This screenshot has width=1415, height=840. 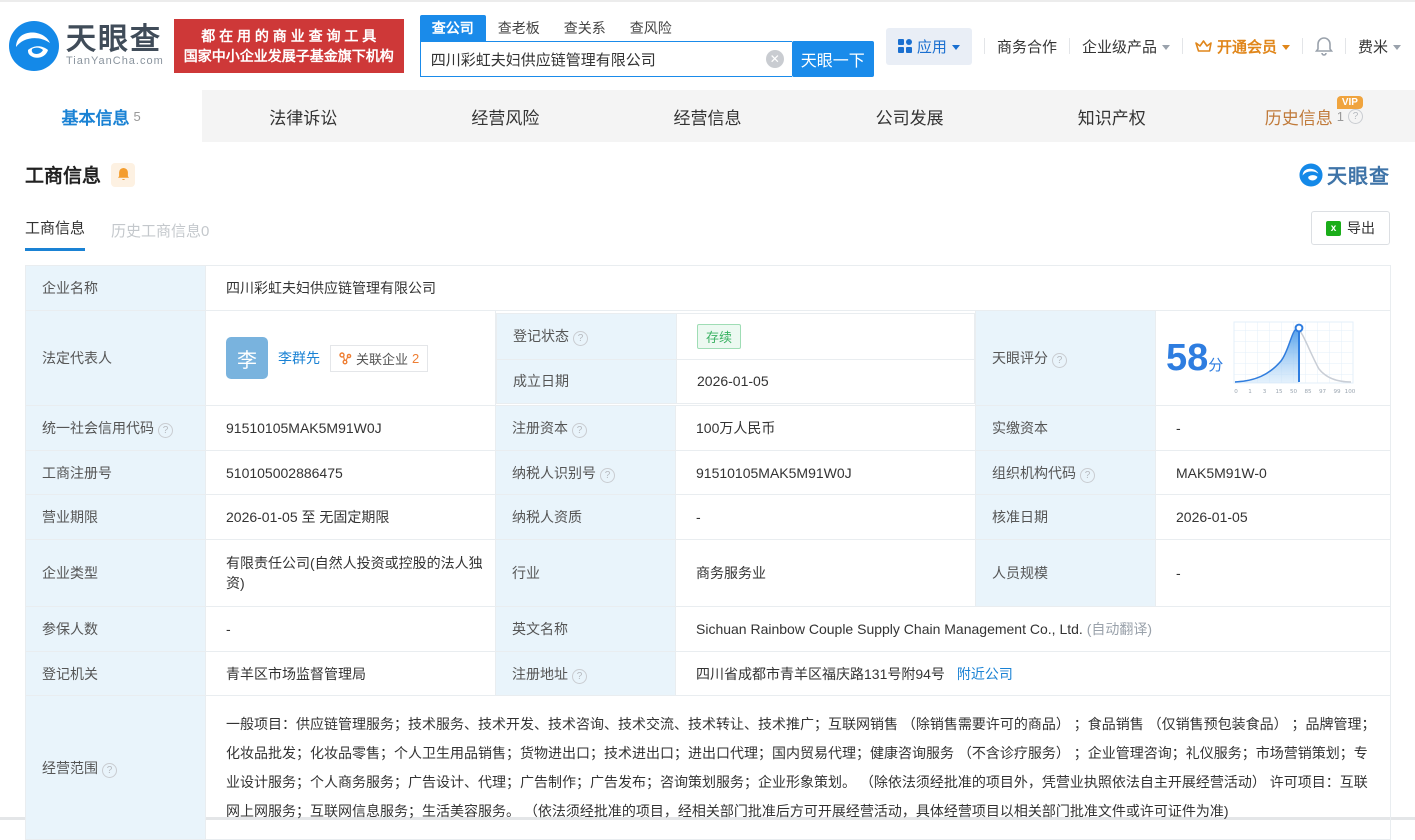 I want to click on search-box: ✕ 天眼一下, so click(x=646, y=59).